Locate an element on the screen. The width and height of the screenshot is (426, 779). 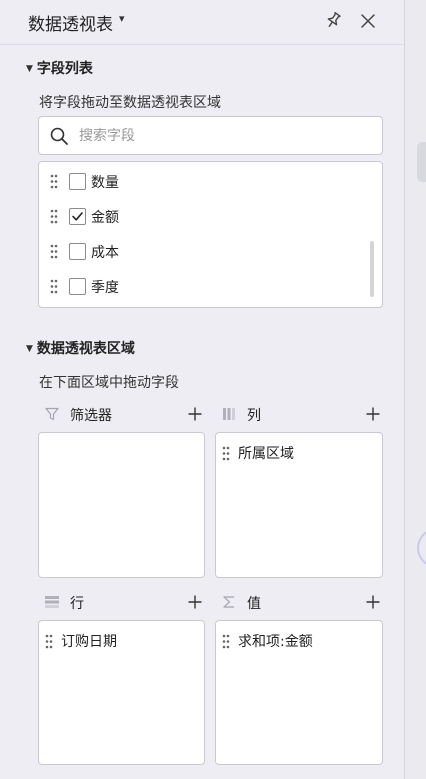
filter-icon is located at coordinates (52, 414).